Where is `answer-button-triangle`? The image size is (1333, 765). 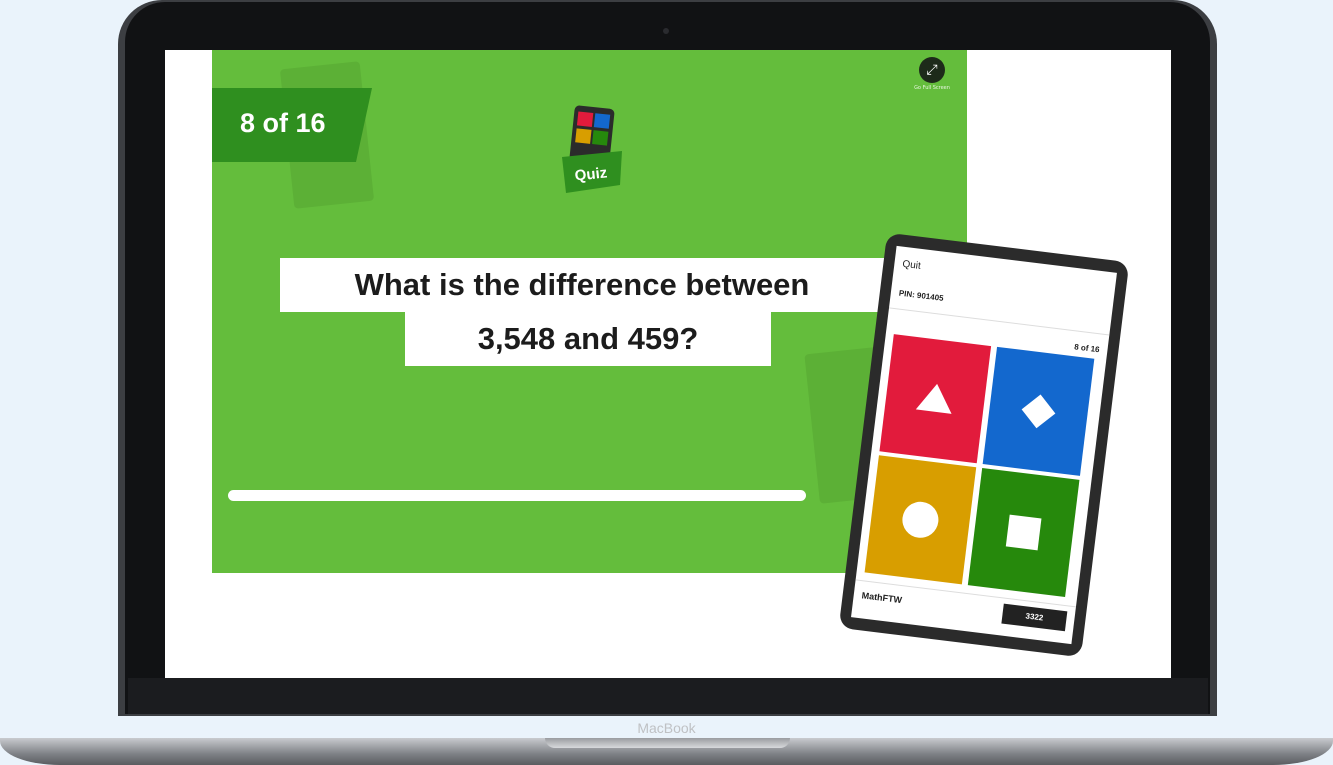
answer-button-triangle is located at coordinates (935, 399).